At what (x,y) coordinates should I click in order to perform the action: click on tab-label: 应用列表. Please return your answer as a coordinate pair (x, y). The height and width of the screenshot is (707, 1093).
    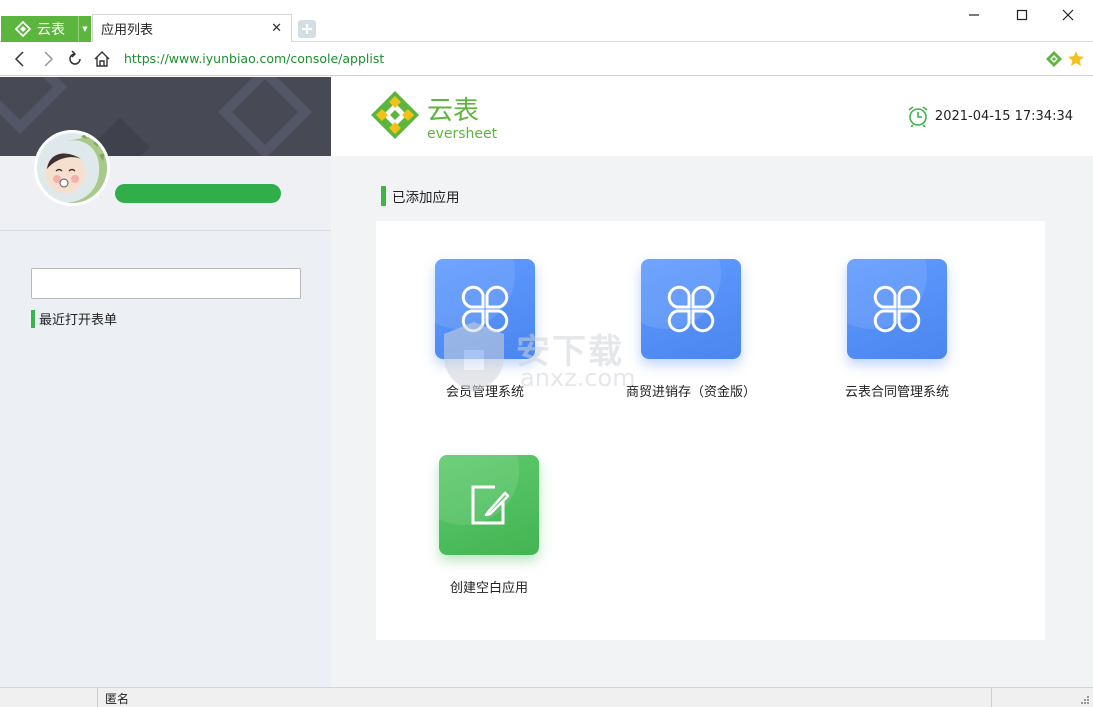
    Looking at the image, I should click on (127, 30).